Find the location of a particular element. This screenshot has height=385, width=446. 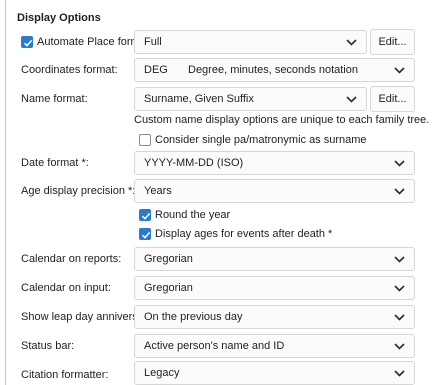

leap-day-dropdown: On the previous day is located at coordinates (274, 317).